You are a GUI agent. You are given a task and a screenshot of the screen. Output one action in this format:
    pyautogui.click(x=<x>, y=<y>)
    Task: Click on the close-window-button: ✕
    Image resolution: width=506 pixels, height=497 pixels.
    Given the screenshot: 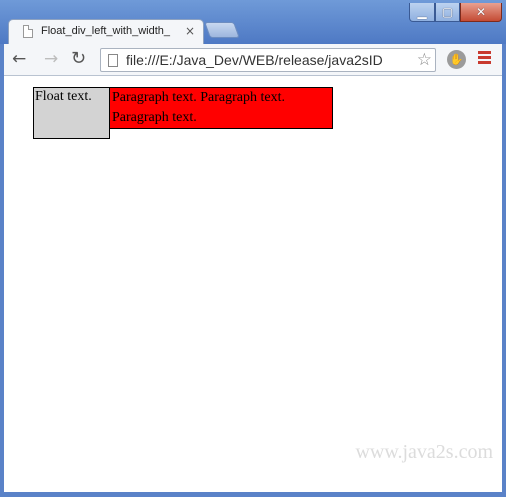 What is the action you would take?
    pyautogui.click(x=481, y=12)
    